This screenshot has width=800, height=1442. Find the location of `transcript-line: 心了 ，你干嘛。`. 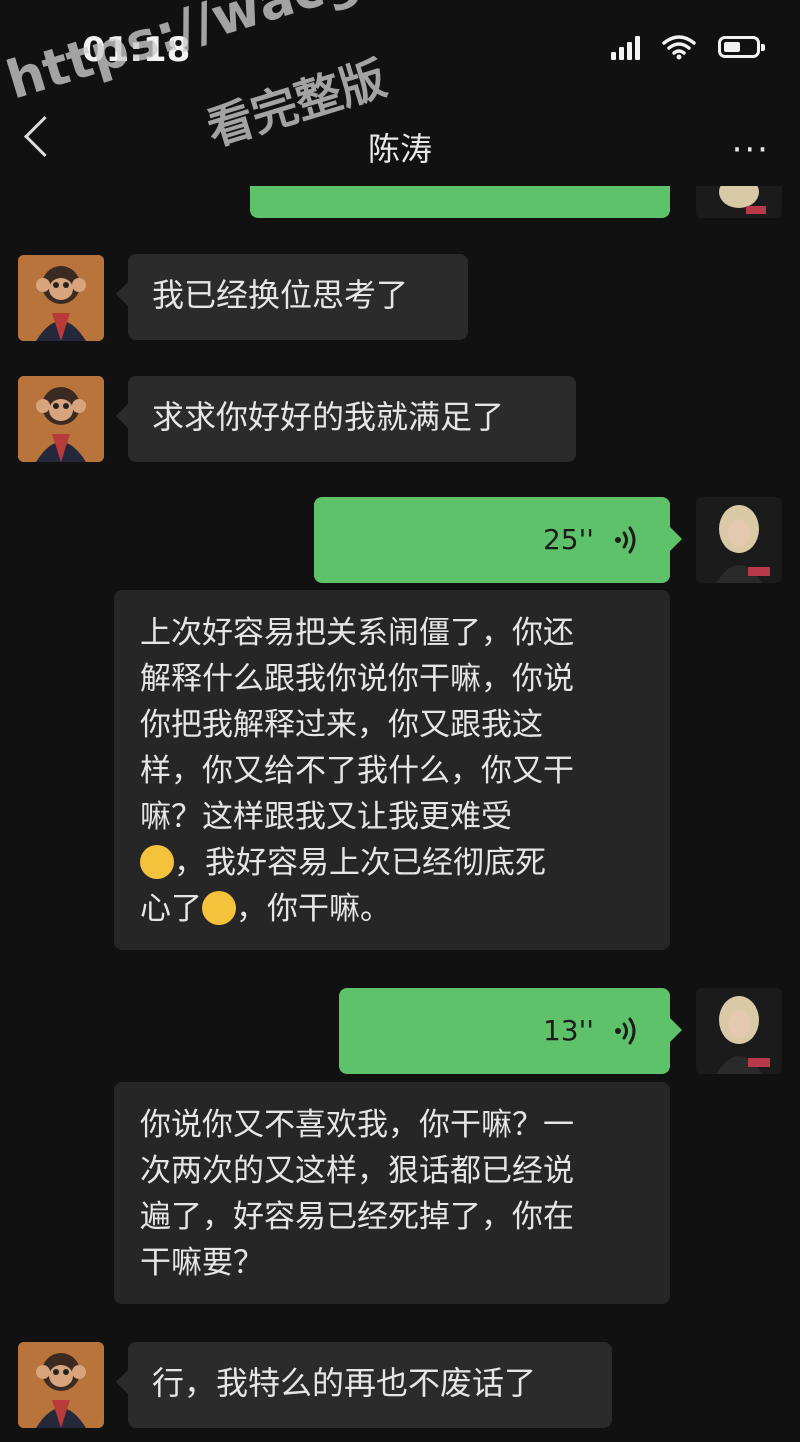

transcript-line: 心了 ，你干嘛。 is located at coordinates (392, 909).